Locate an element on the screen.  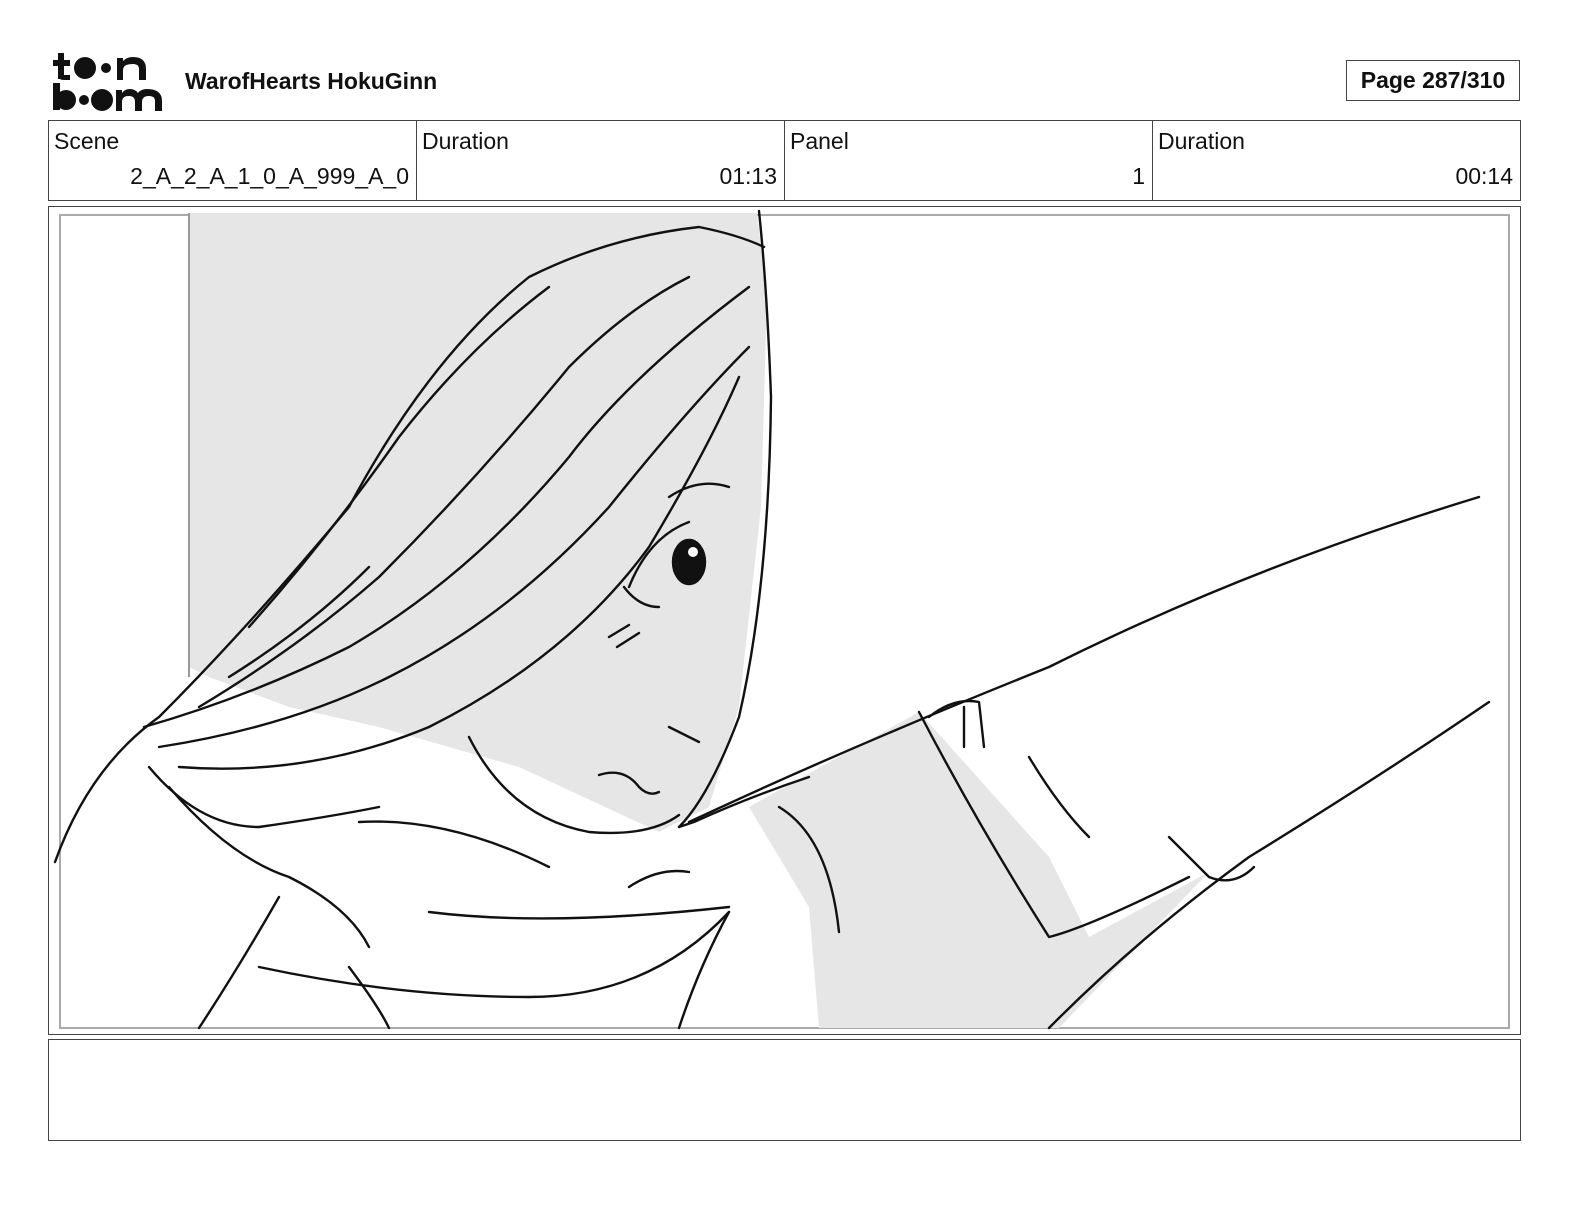
scene-value: 2_A_2_A_1_0_A_999_A_0 is located at coordinates (269, 176).